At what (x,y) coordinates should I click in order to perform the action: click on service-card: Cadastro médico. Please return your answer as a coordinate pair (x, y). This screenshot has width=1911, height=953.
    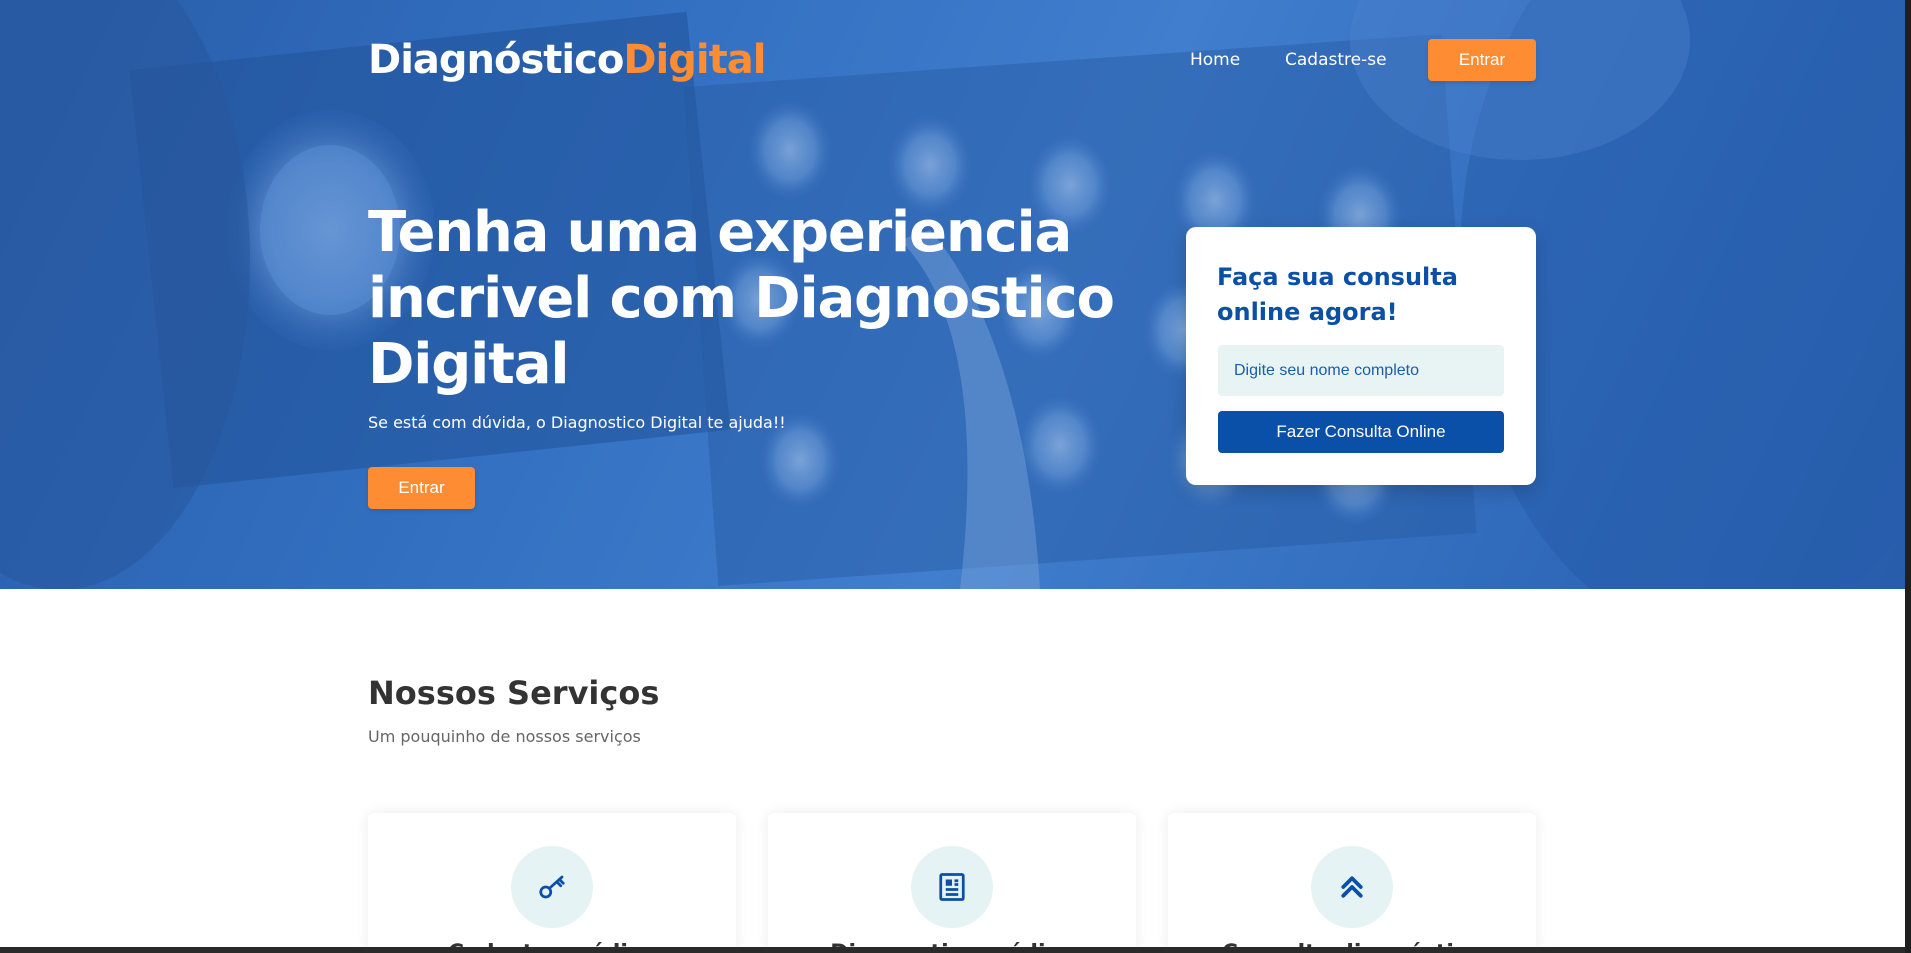
    Looking at the image, I should click on (552, 883).